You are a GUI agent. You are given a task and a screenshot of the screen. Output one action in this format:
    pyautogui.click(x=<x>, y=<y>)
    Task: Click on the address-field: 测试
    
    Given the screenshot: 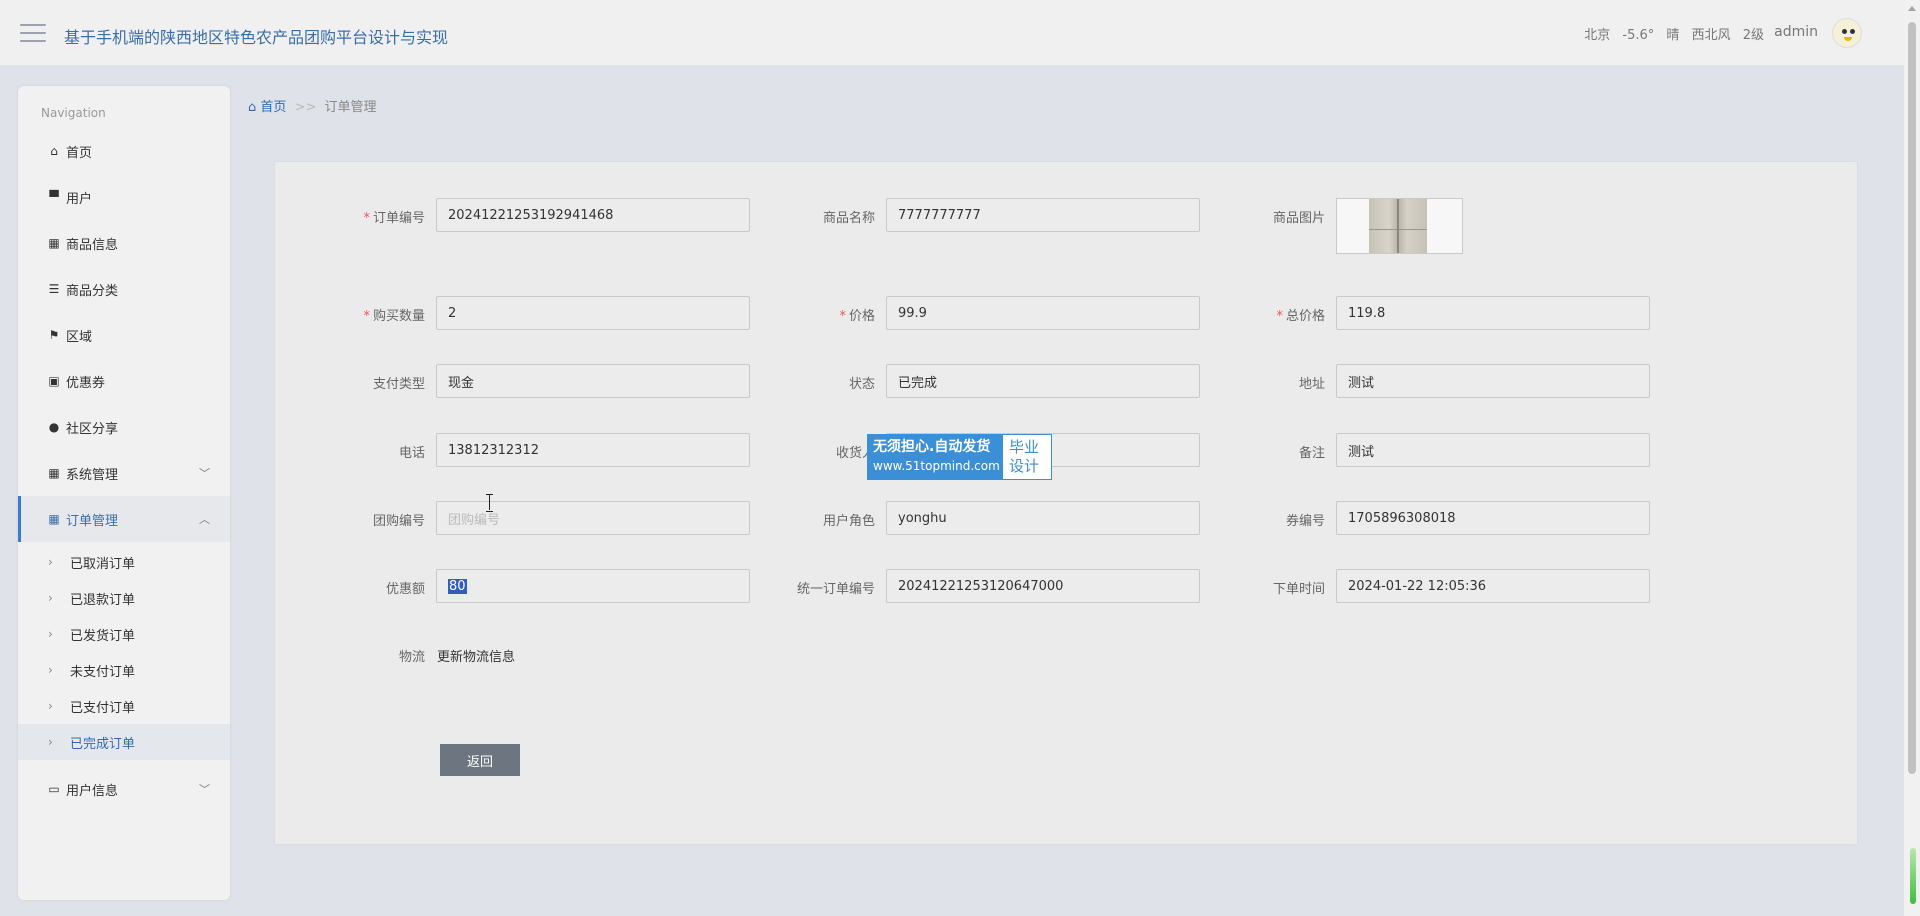 What is the action you would take?
    pyautogui.click(x=1493, y=381)
    